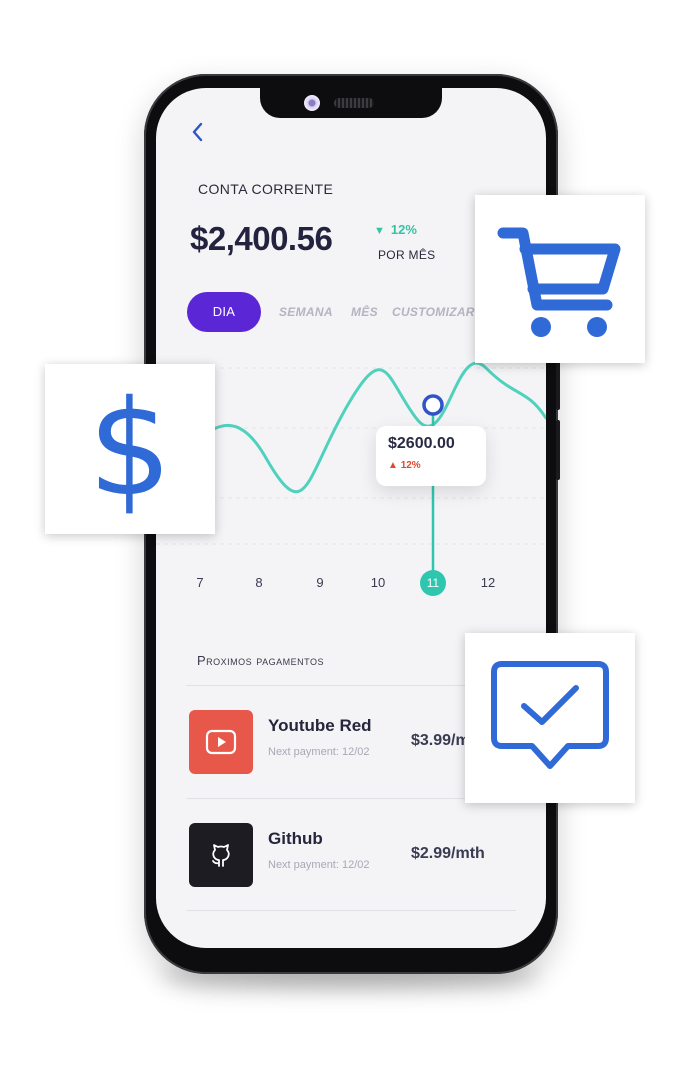  Describe the element at coordinates (433, 405) in the screenshot. I see `selected-point` at that location.